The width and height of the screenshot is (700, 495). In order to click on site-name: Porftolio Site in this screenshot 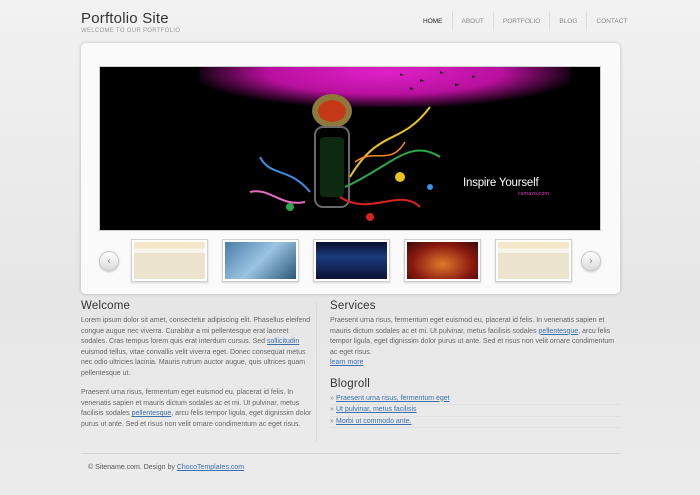, I will do `click(125, 18)`.